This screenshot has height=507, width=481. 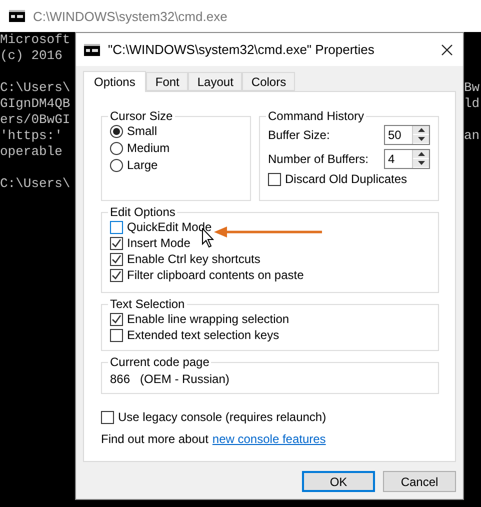 I want to click on cancel-button: Cancel, so click(x=419, y=481).